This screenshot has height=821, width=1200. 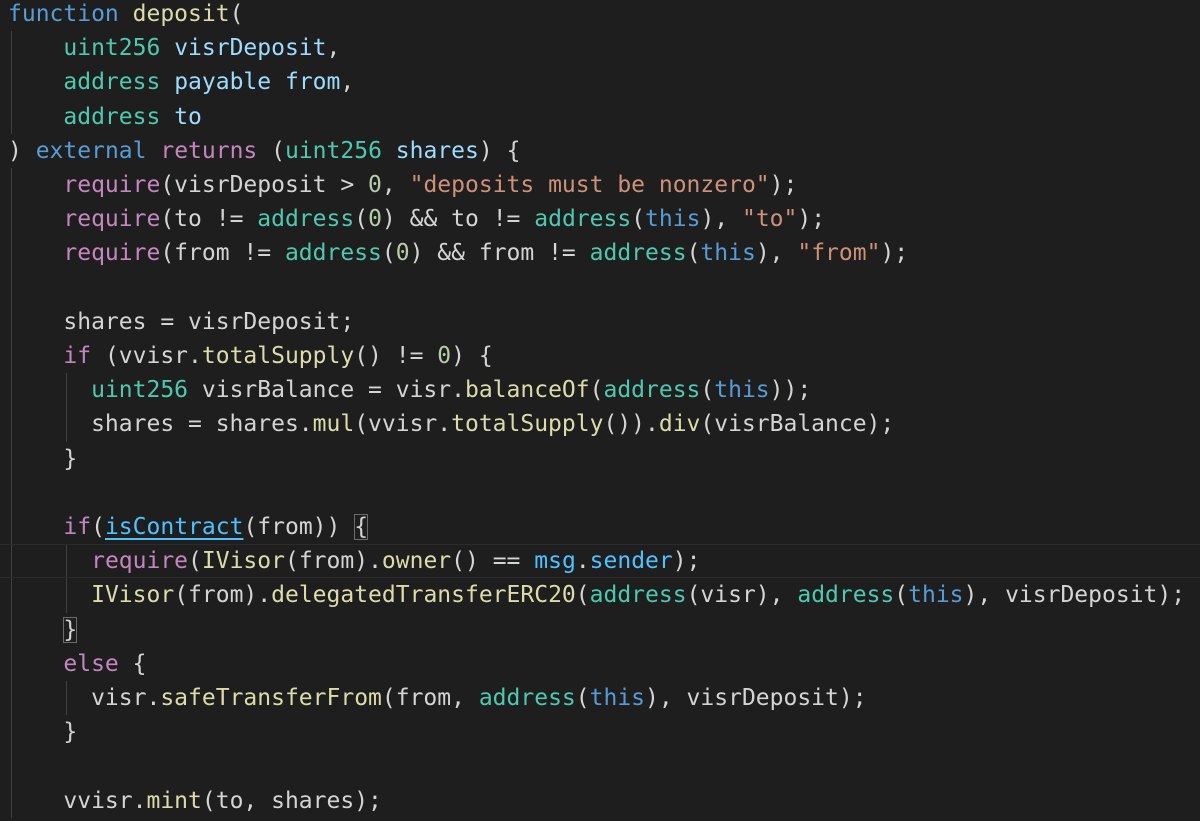 What do you see at coordinates (174, 527) in the screenshot?
I see `code-token: isContract` at bounding box center [174, 527].